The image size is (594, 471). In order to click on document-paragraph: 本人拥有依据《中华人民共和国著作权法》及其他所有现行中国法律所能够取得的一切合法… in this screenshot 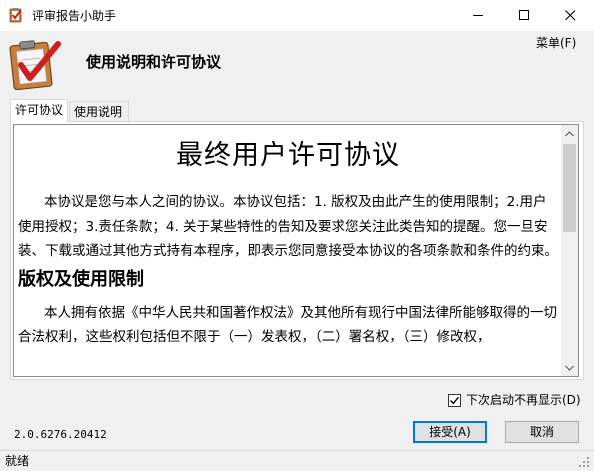, I will do `click(287, 325)`.